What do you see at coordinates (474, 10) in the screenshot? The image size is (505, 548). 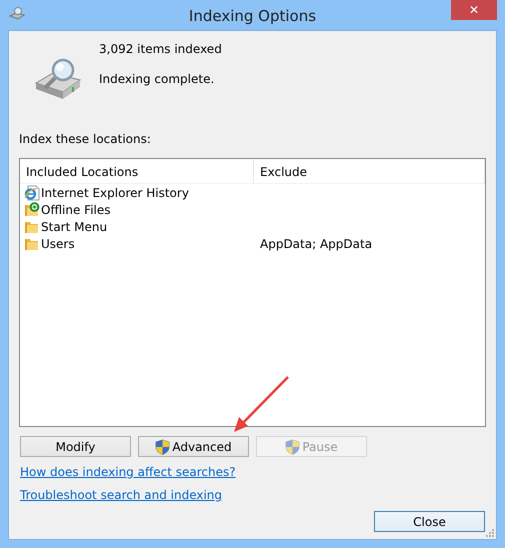 I see `window-close-button: ✕` at bounding box center [474, 10].